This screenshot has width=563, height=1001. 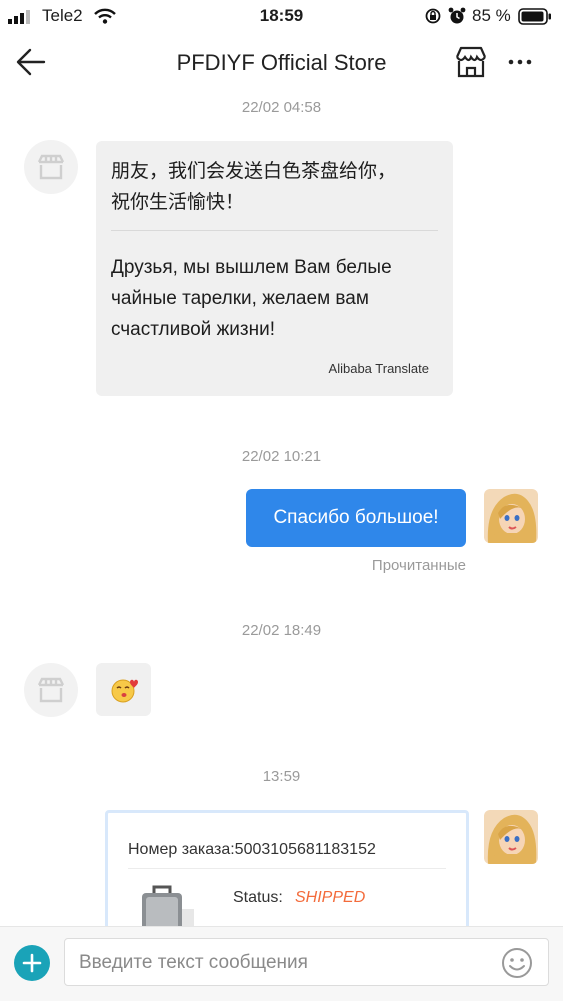 What do you see at coordinates (258, 897) in the screenshot?
I see `order-status-label: Status:` at bounding box center [258, 897].